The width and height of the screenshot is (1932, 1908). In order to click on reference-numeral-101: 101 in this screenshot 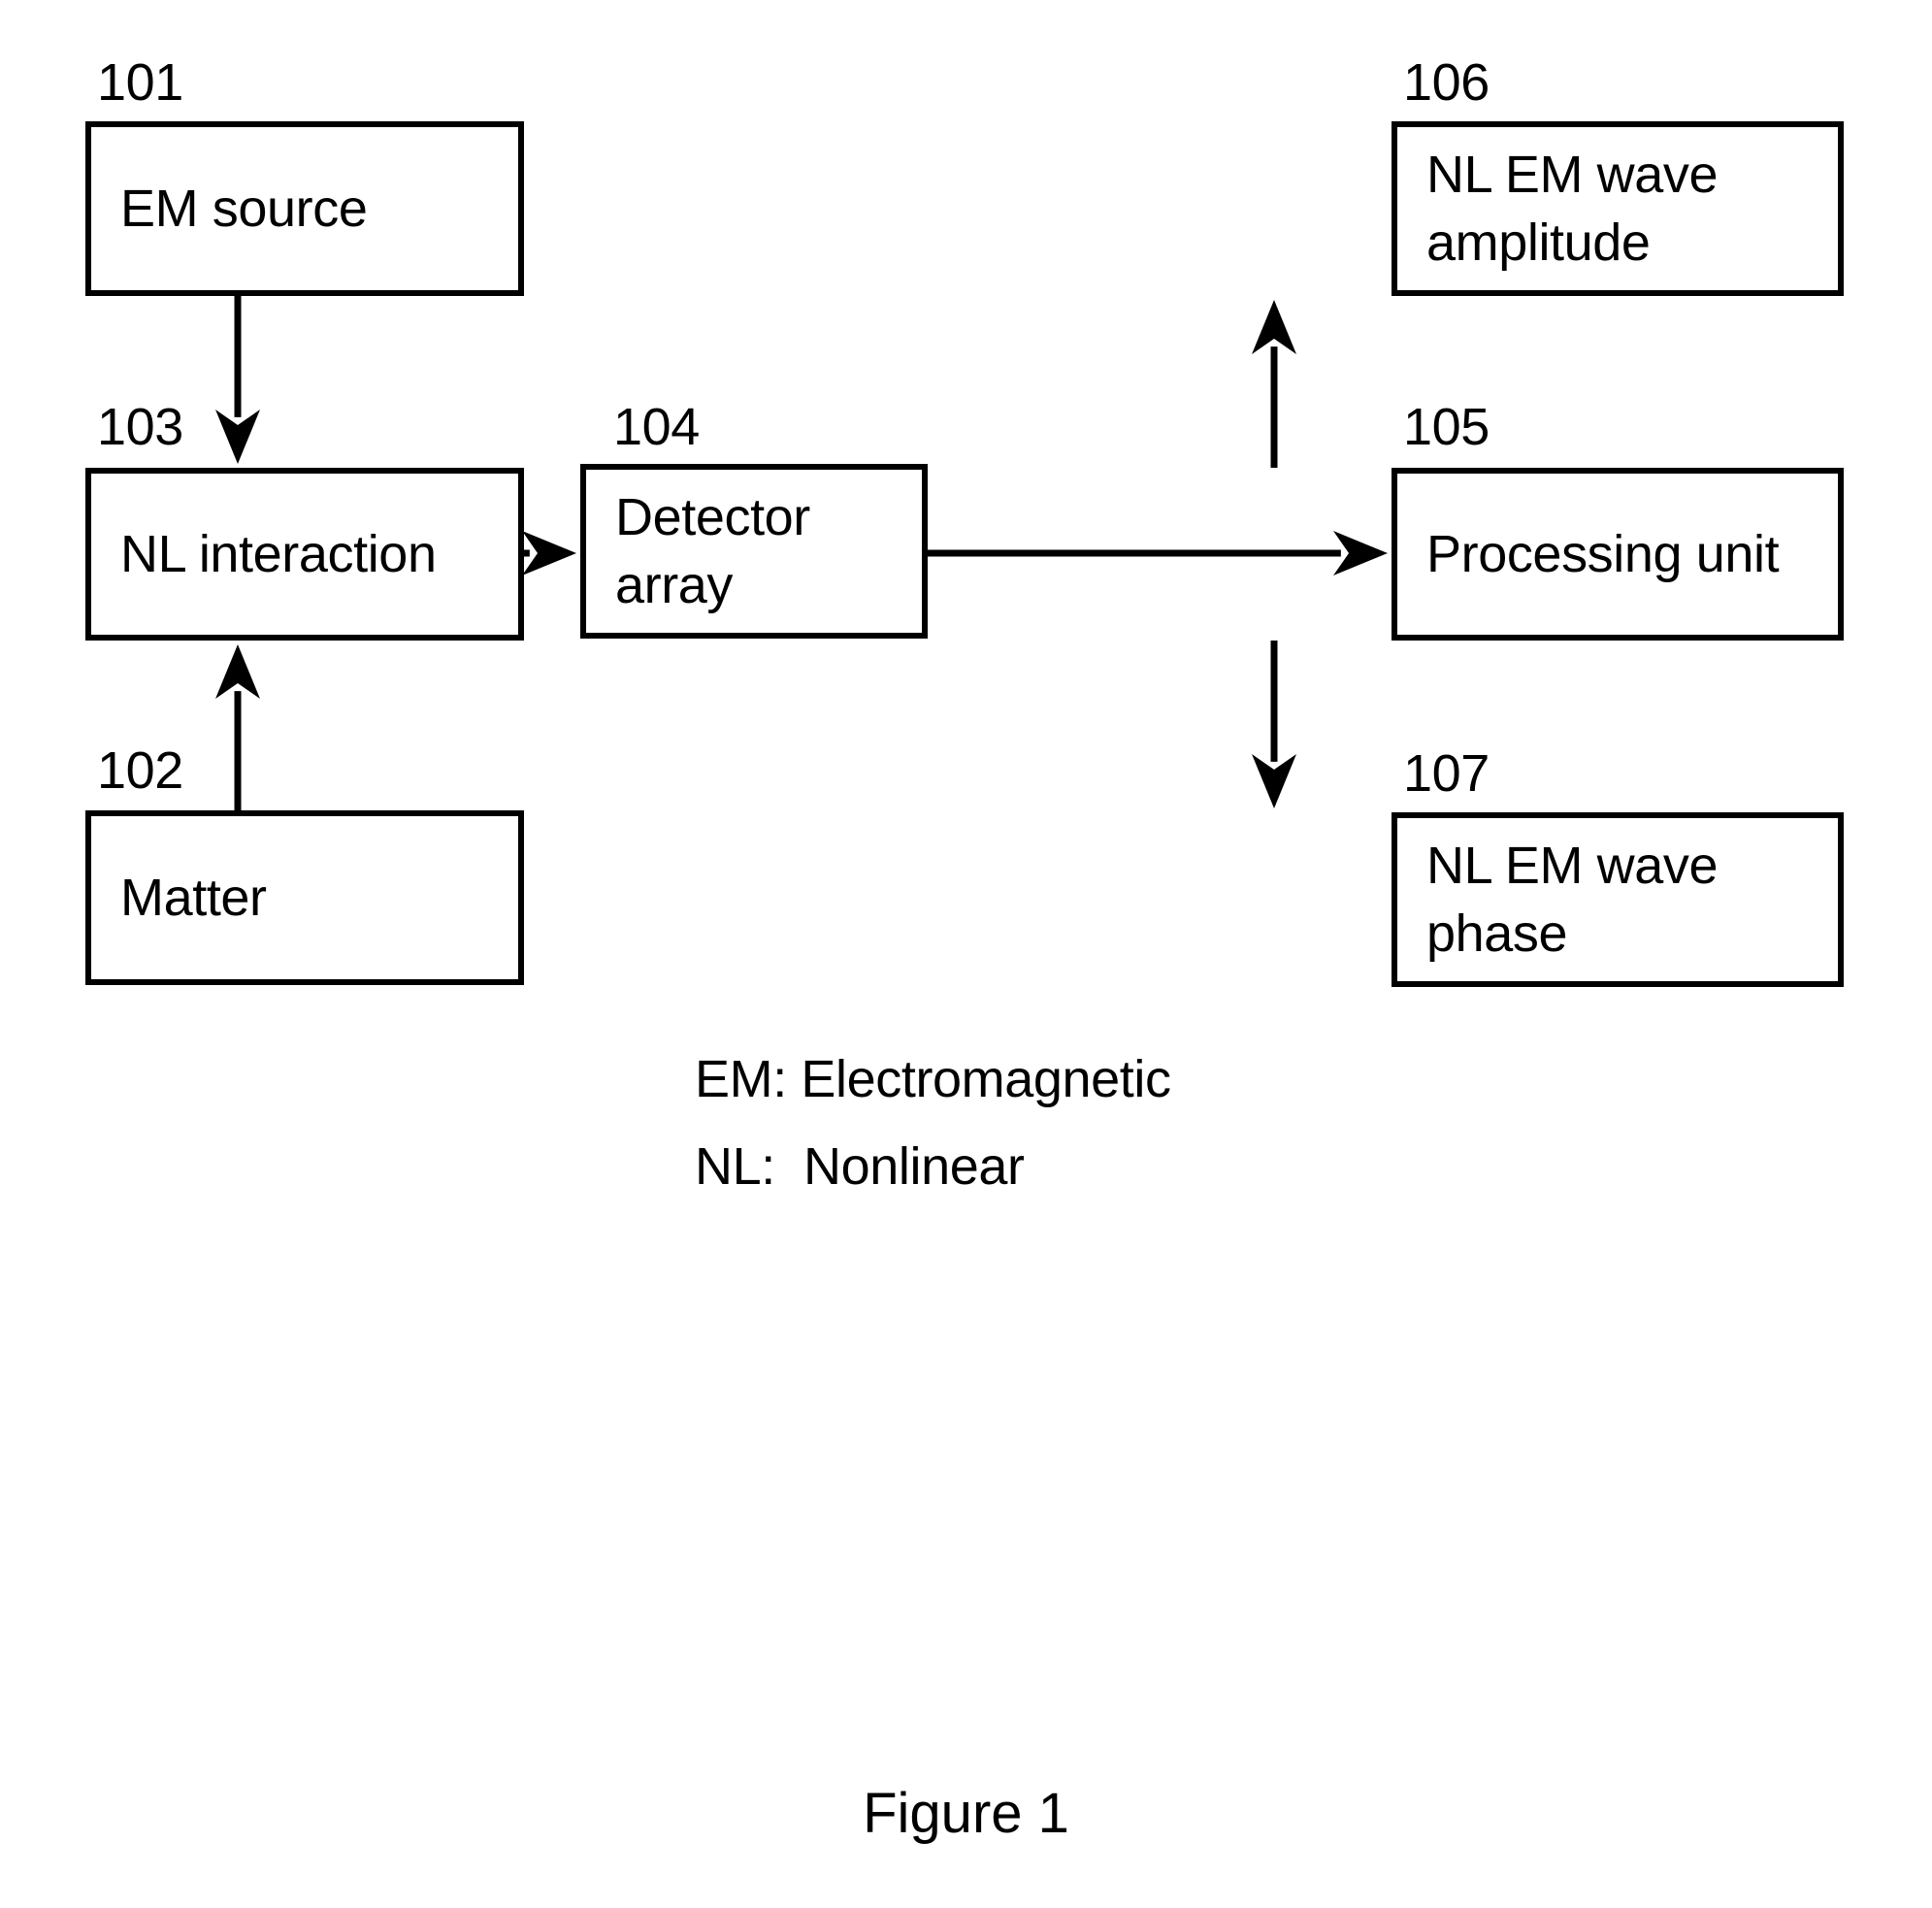, I will do `click(140, 82)`.